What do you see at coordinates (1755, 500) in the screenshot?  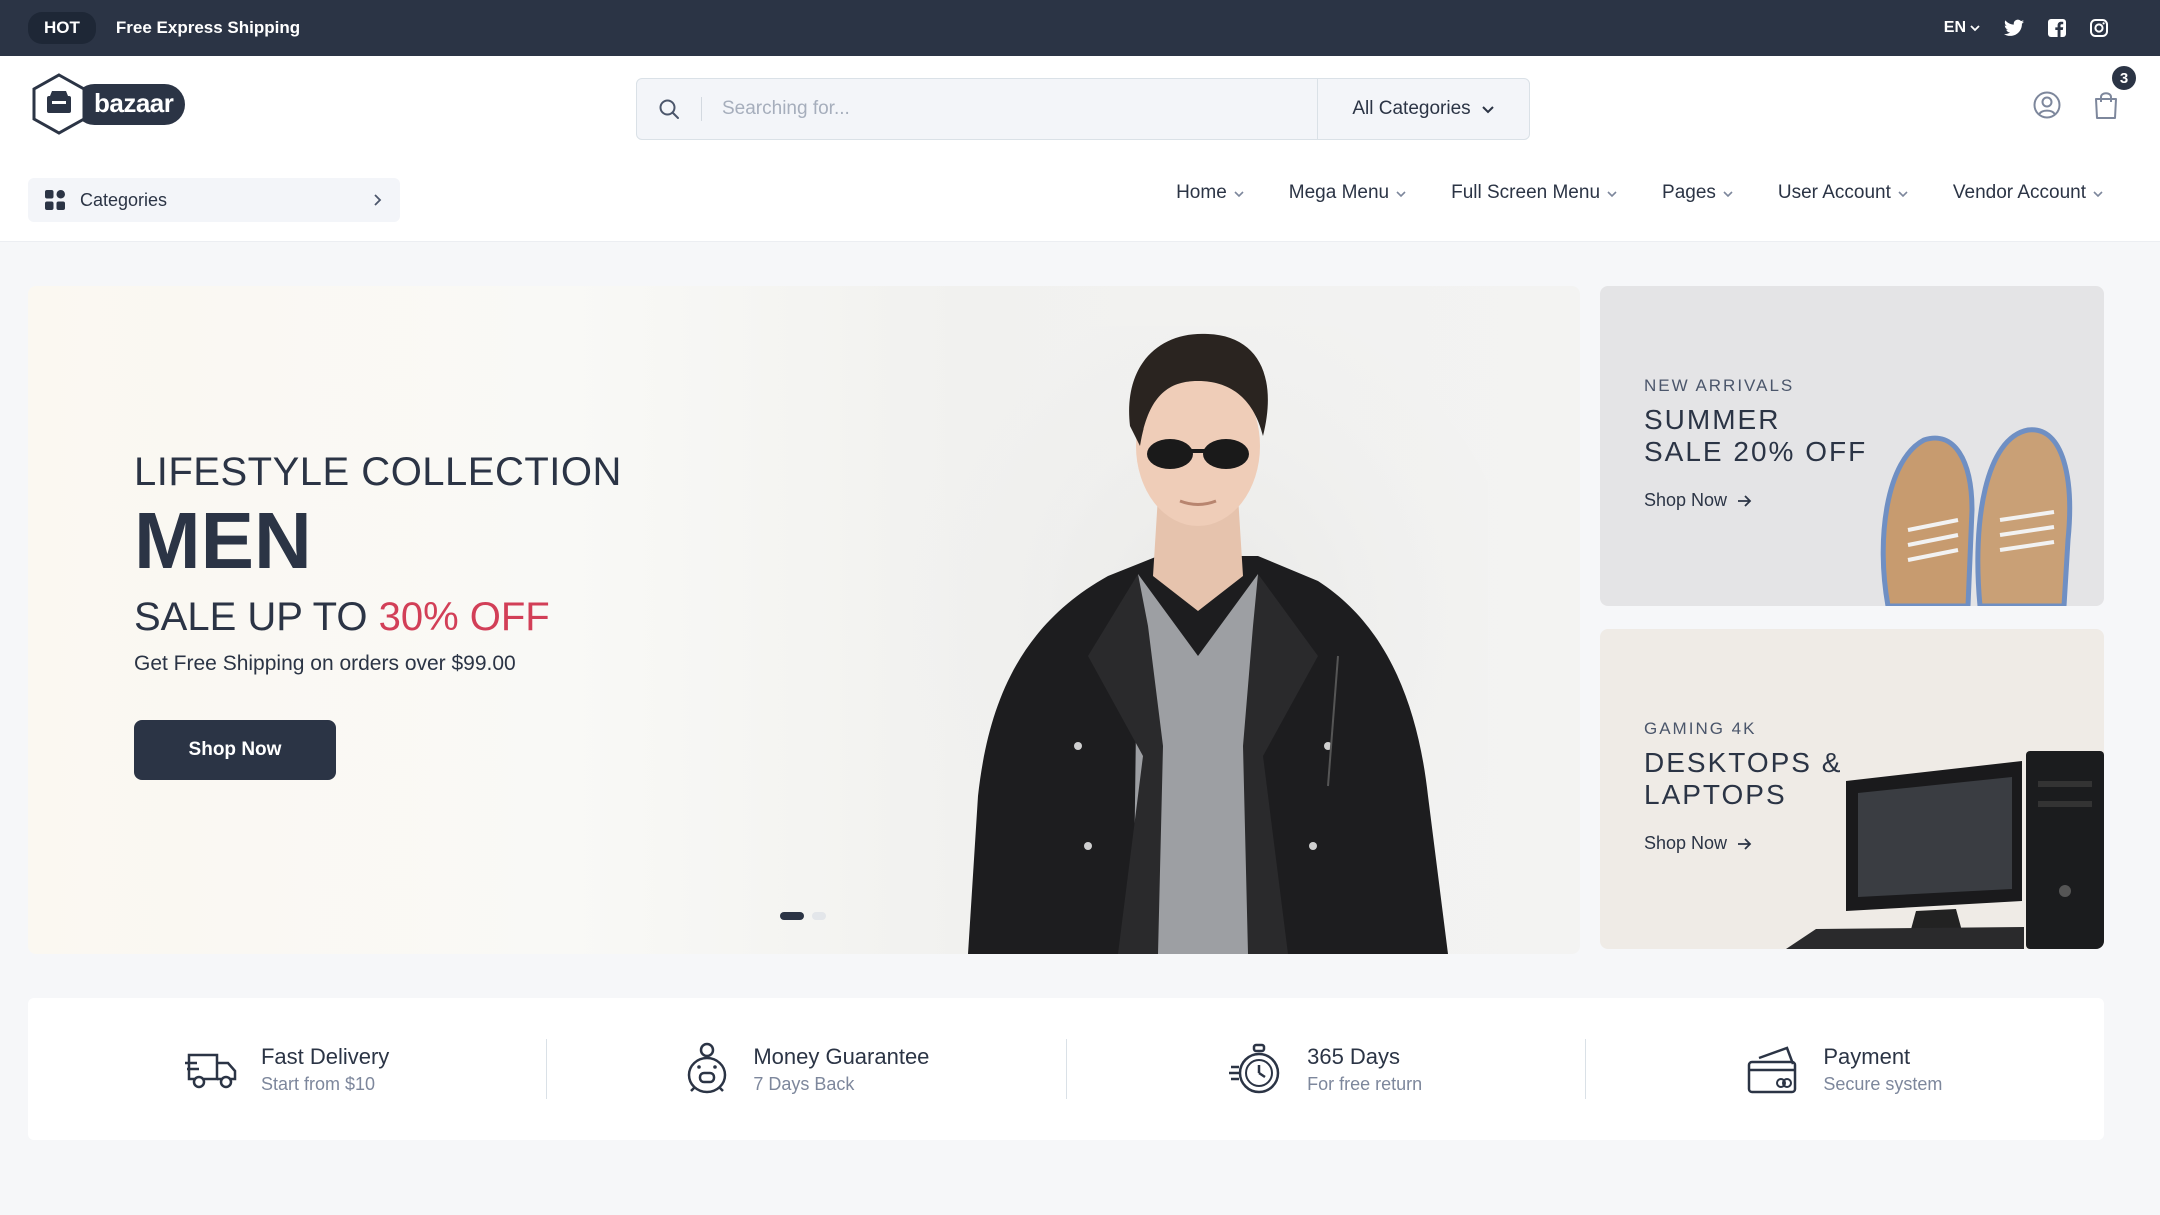 I see `banner-shop-now-link: Shop Now` at bounding box center [1755, 500].